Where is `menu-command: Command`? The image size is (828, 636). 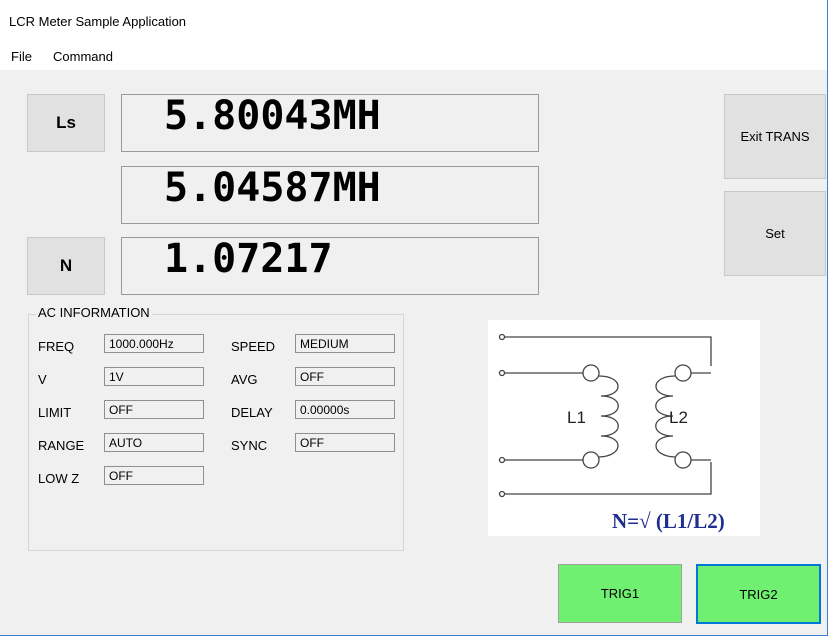 menu-command: Command is located at coordinates (83, 56).